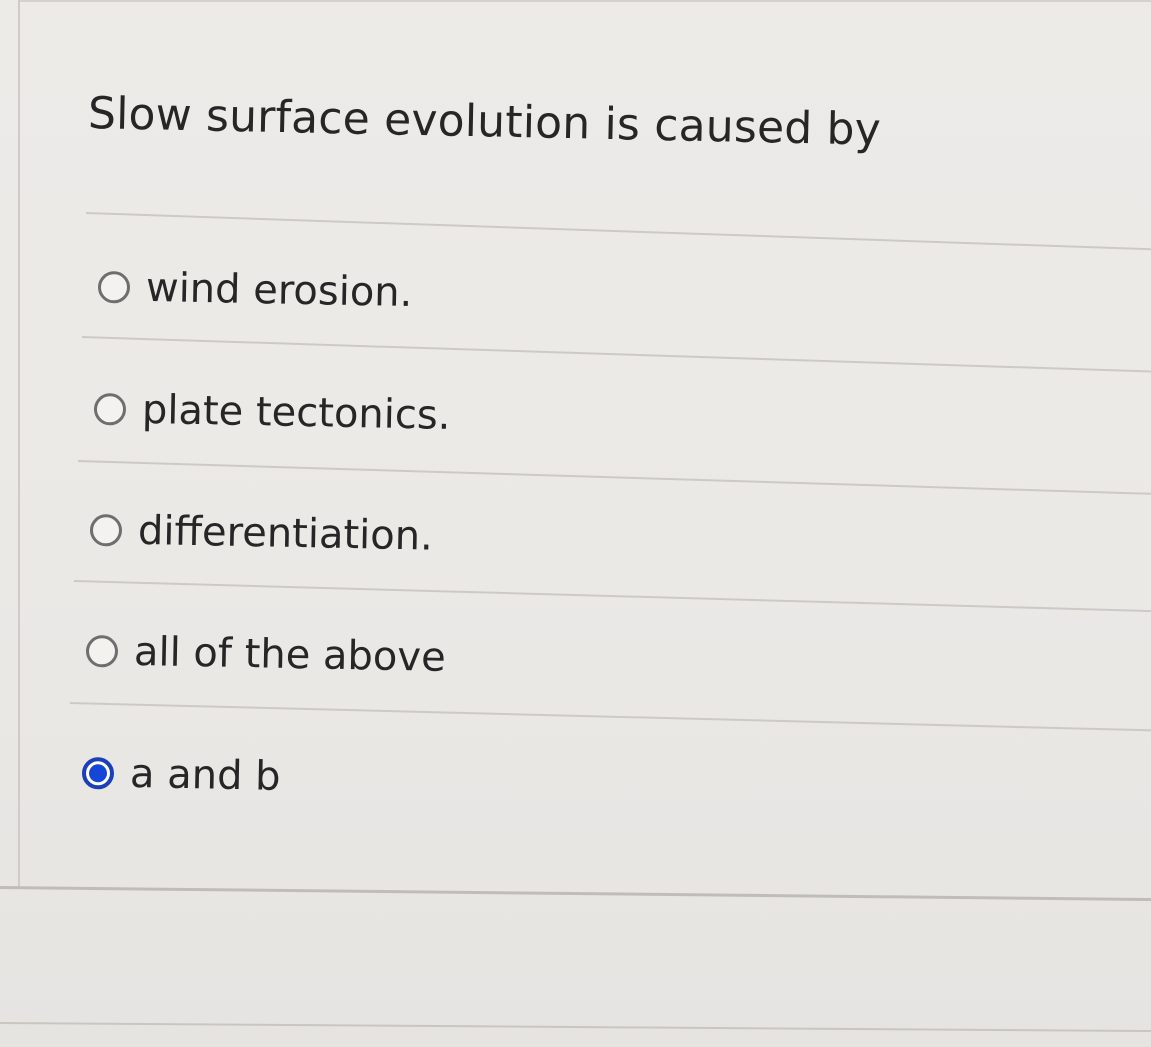 The height and width of the screenshot is (1047, 1151). I want to click on question-text: Slow surface evolution is caused by, so click(484, 122).